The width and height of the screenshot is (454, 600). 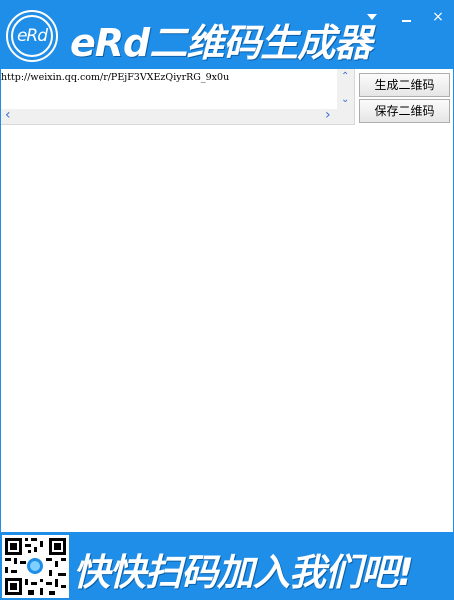 What do you see at coordinates (345, 77) in the screenshot?
I see `scroll-up-icon: ⌃` at bounding box center [345, 77].